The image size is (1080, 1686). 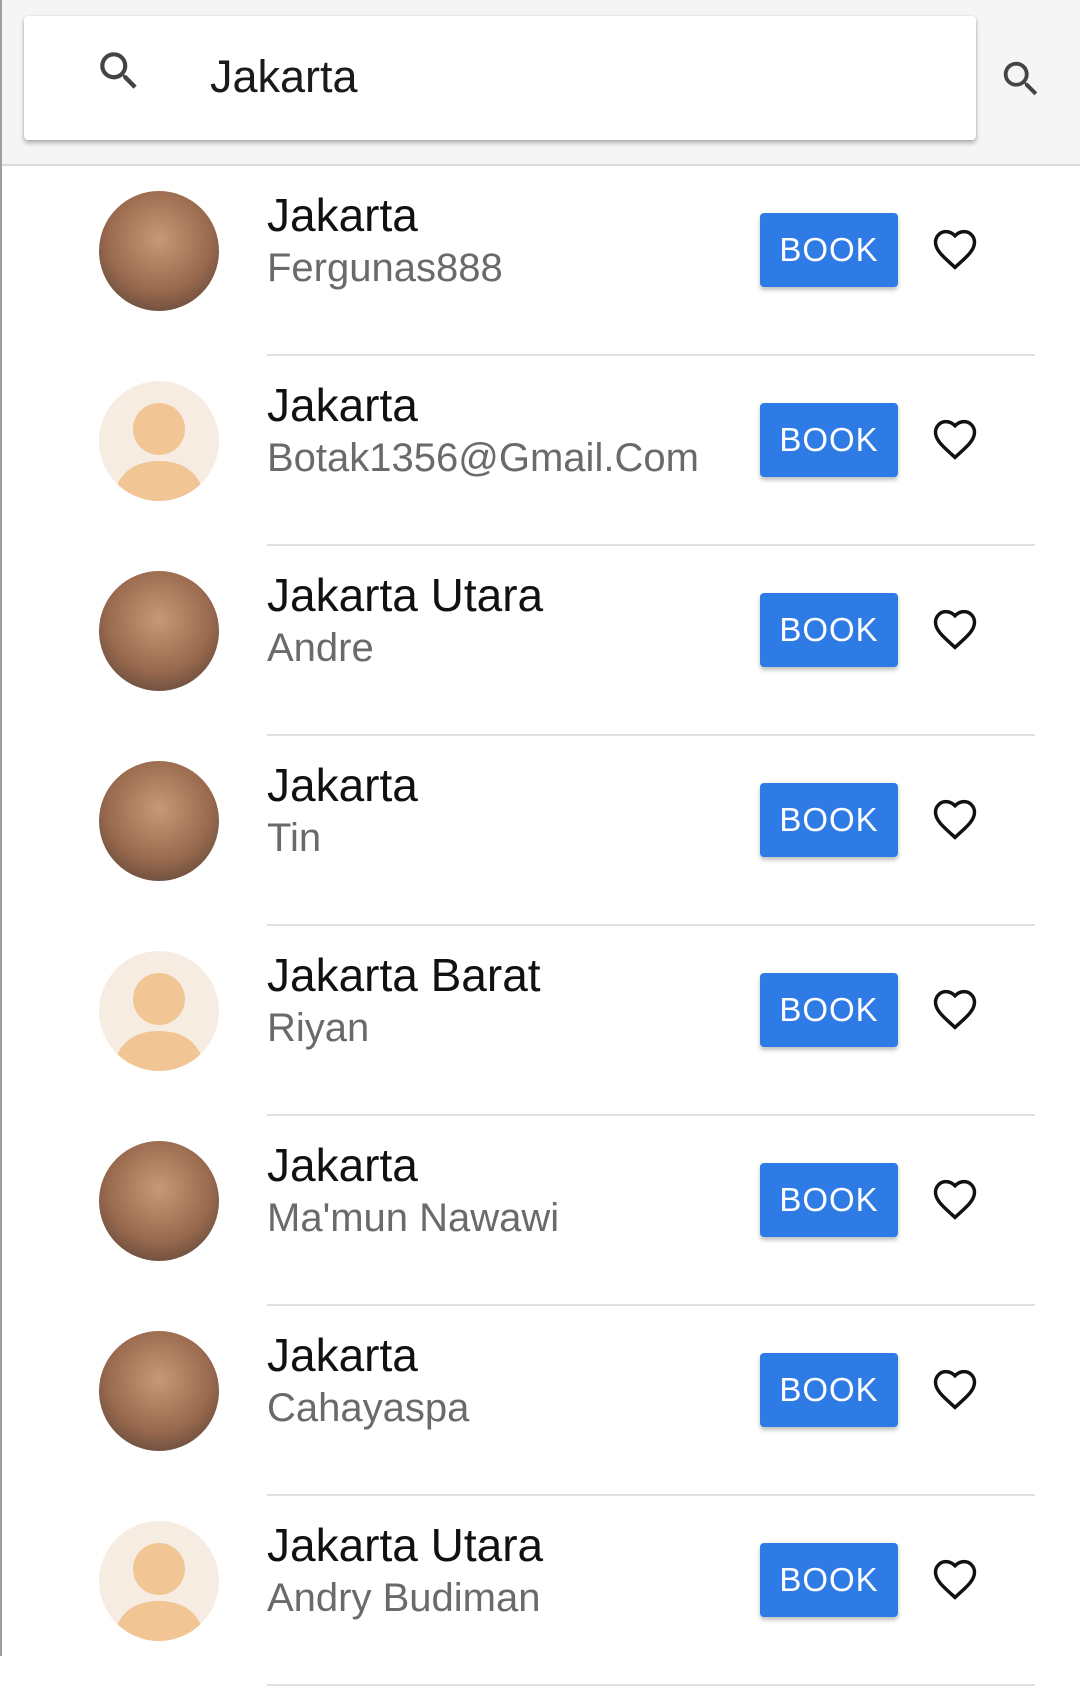 I want to click on list-item: Jakarta Ma'mun Nawawi BOOK, so click(x=541, y=1211).